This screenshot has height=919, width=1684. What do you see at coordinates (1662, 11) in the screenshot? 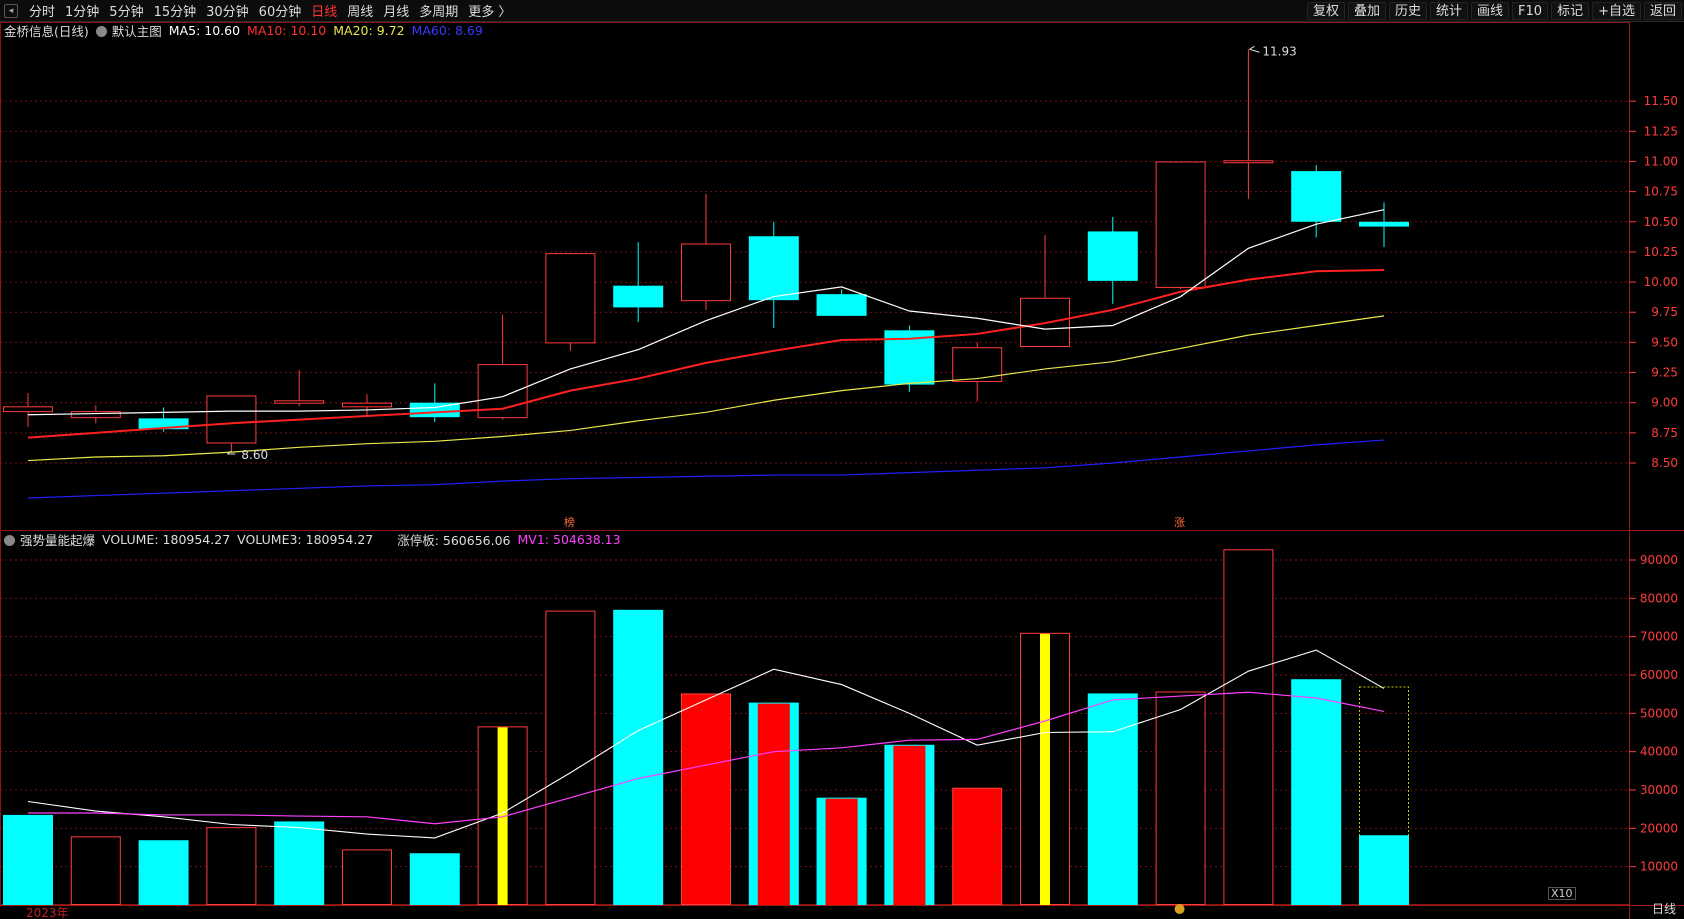
I see `toolbar-button-8: 返回` at bounding box center [1662, 11].